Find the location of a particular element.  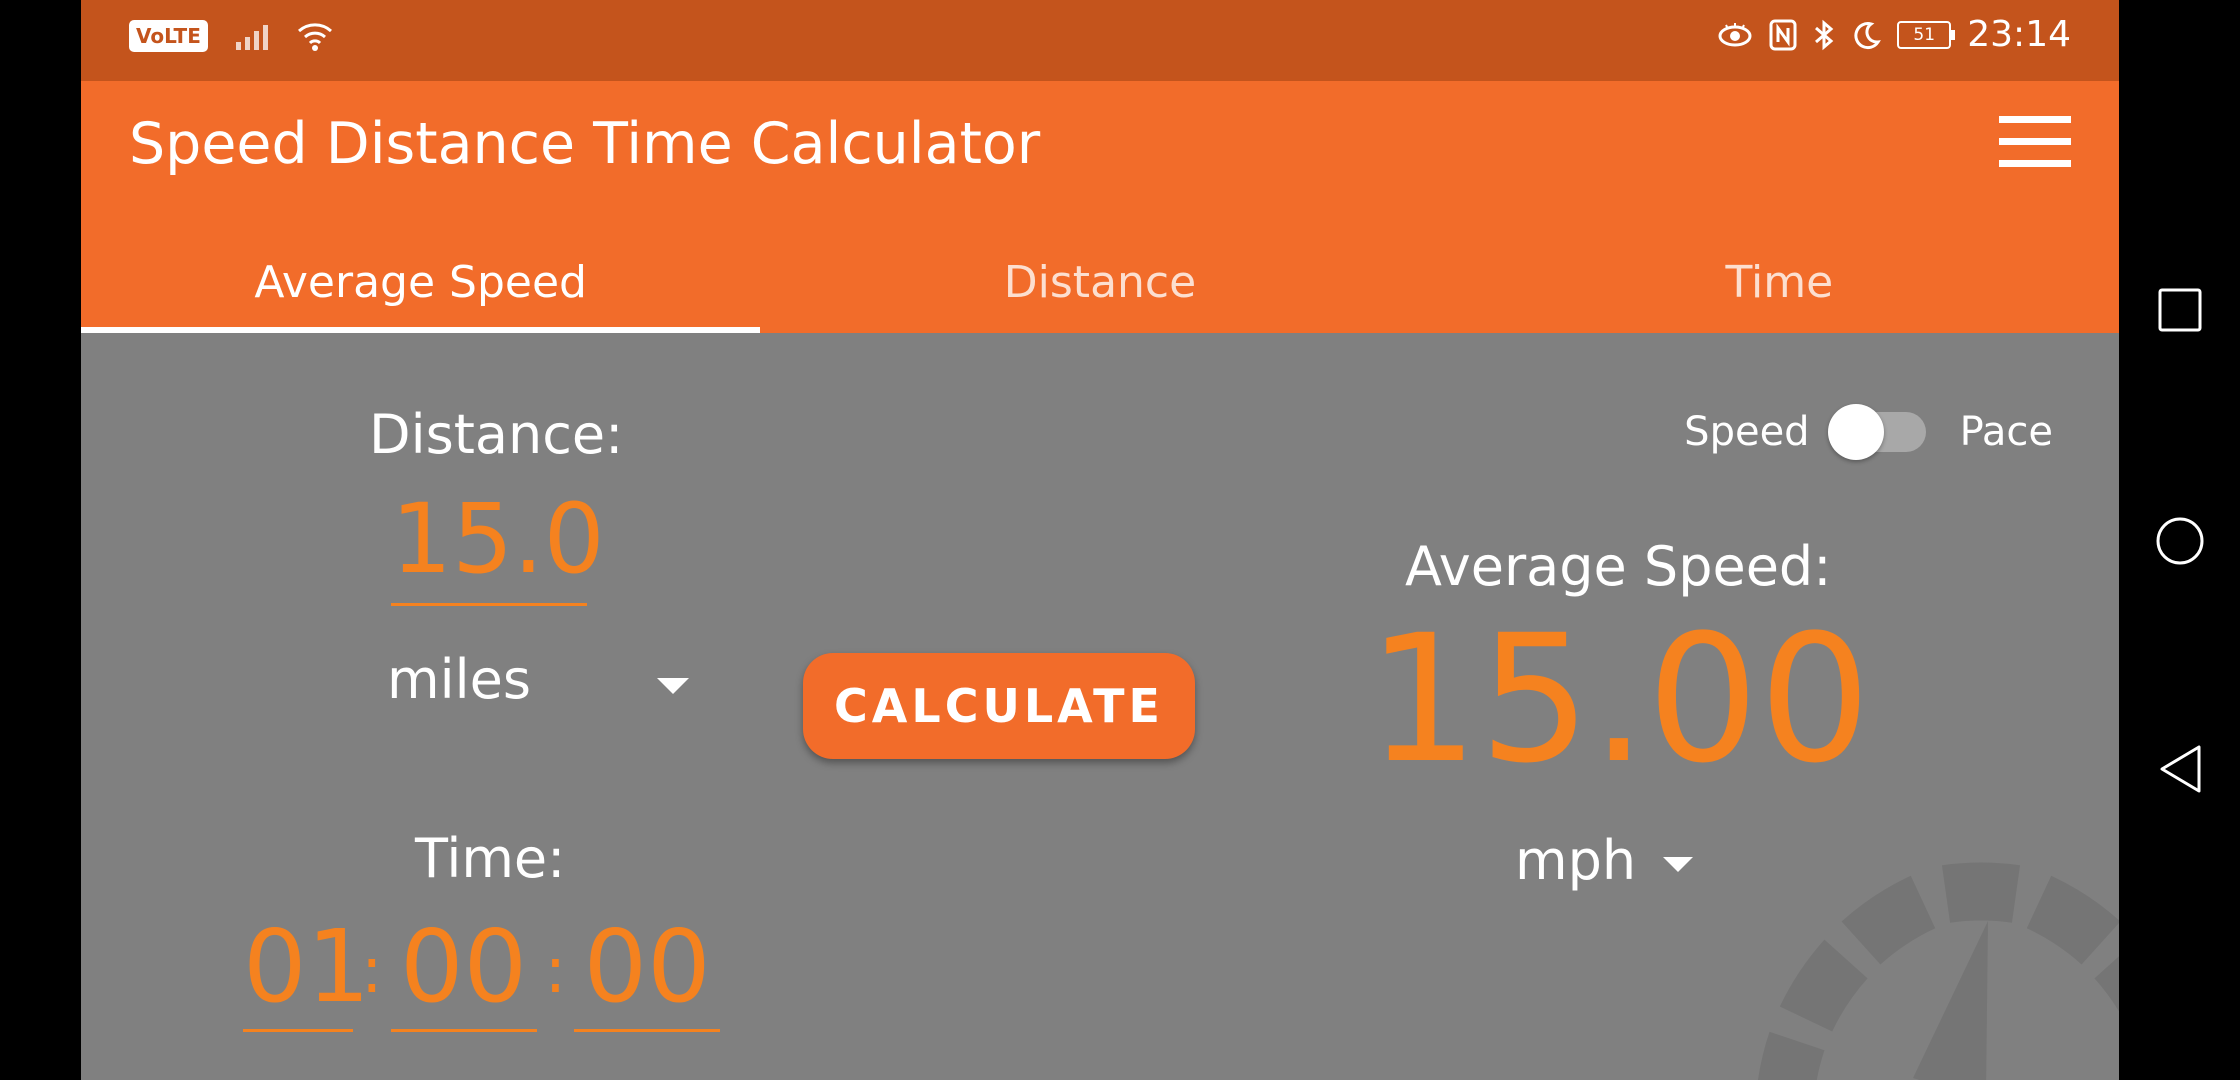

app-title: Speed Distance Time Calculator is located at coordinates (585, 144).